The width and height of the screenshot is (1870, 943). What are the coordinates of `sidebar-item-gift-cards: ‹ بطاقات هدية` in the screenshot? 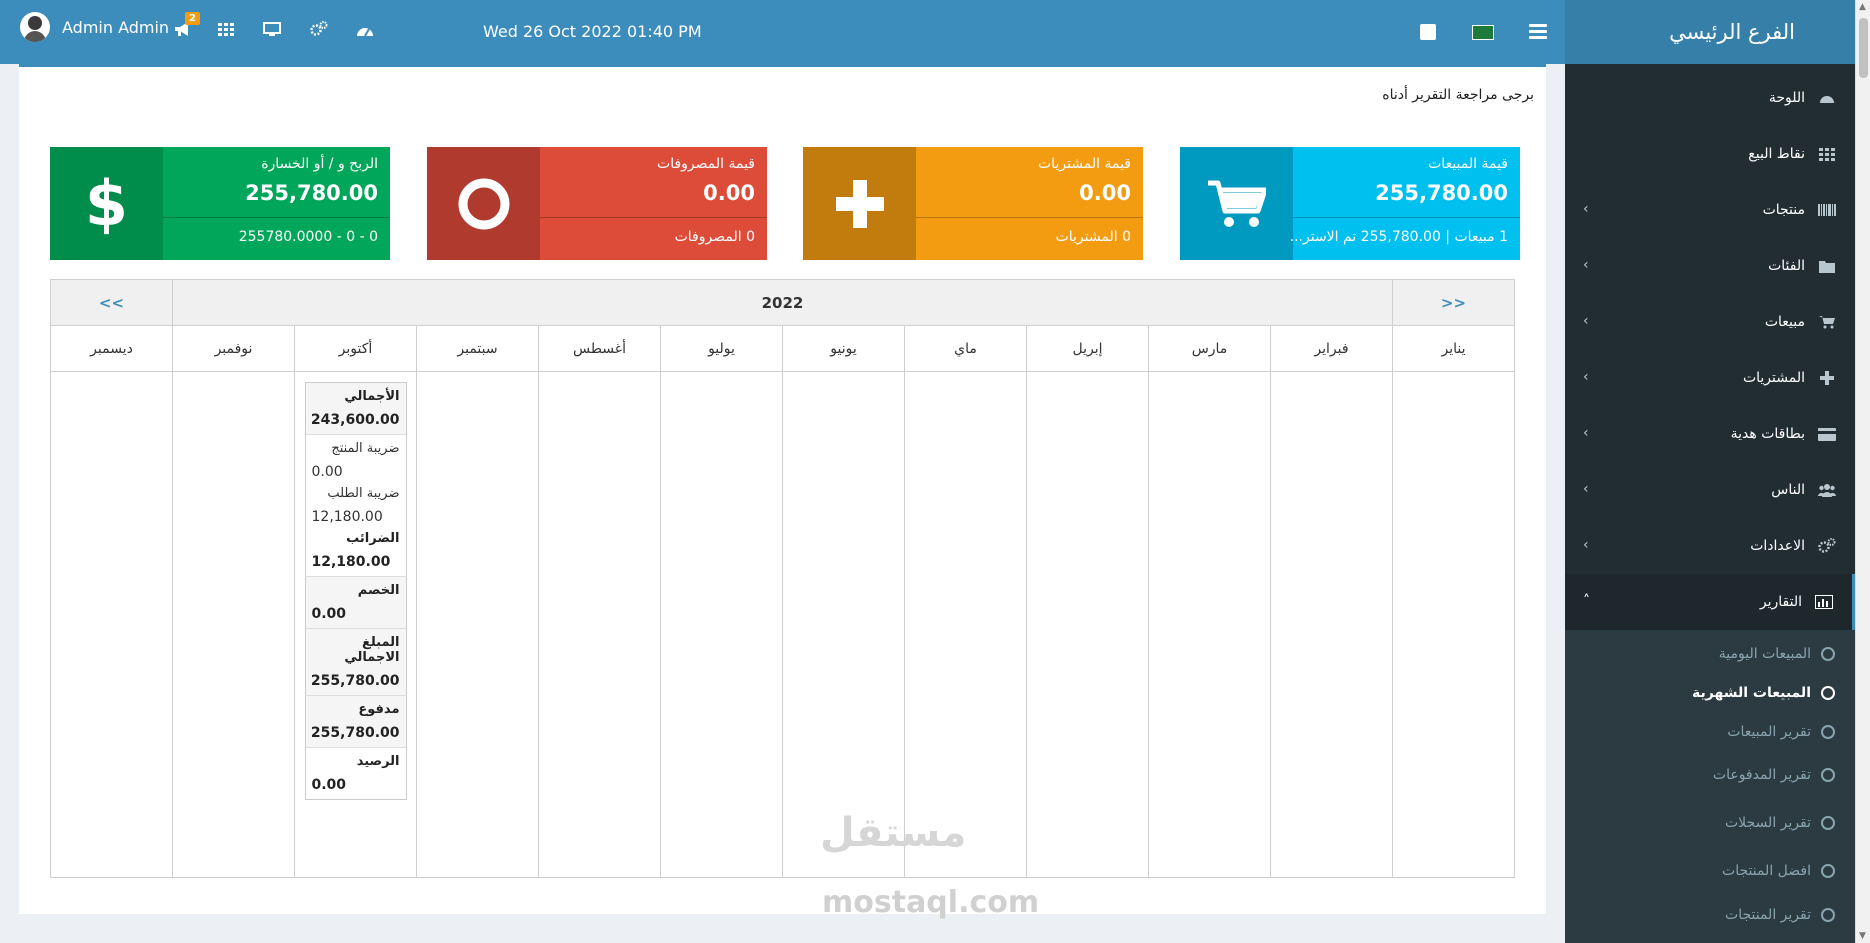 It's located at (1710, 434).